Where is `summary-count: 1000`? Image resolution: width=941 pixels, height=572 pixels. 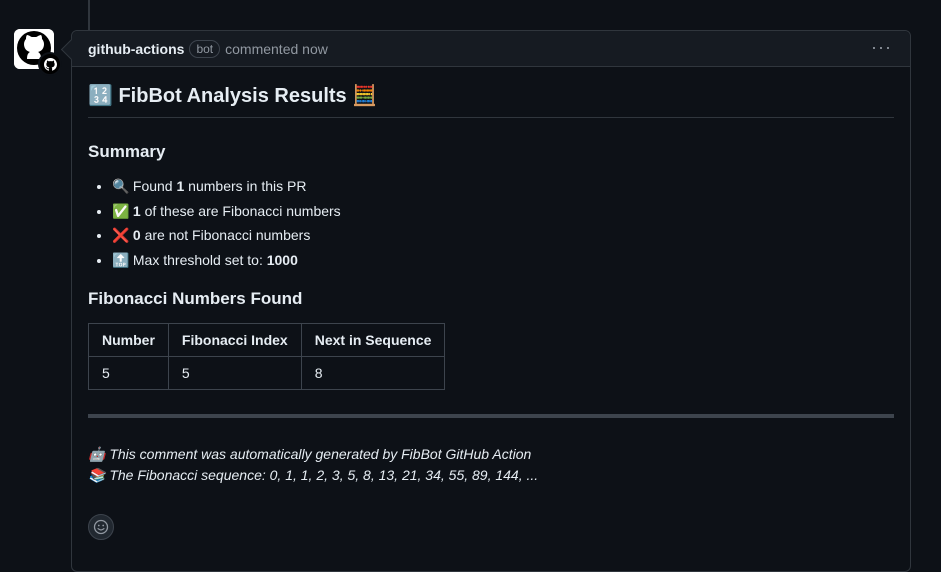 summary-count: 1000 is located at coordinates (282, 260).